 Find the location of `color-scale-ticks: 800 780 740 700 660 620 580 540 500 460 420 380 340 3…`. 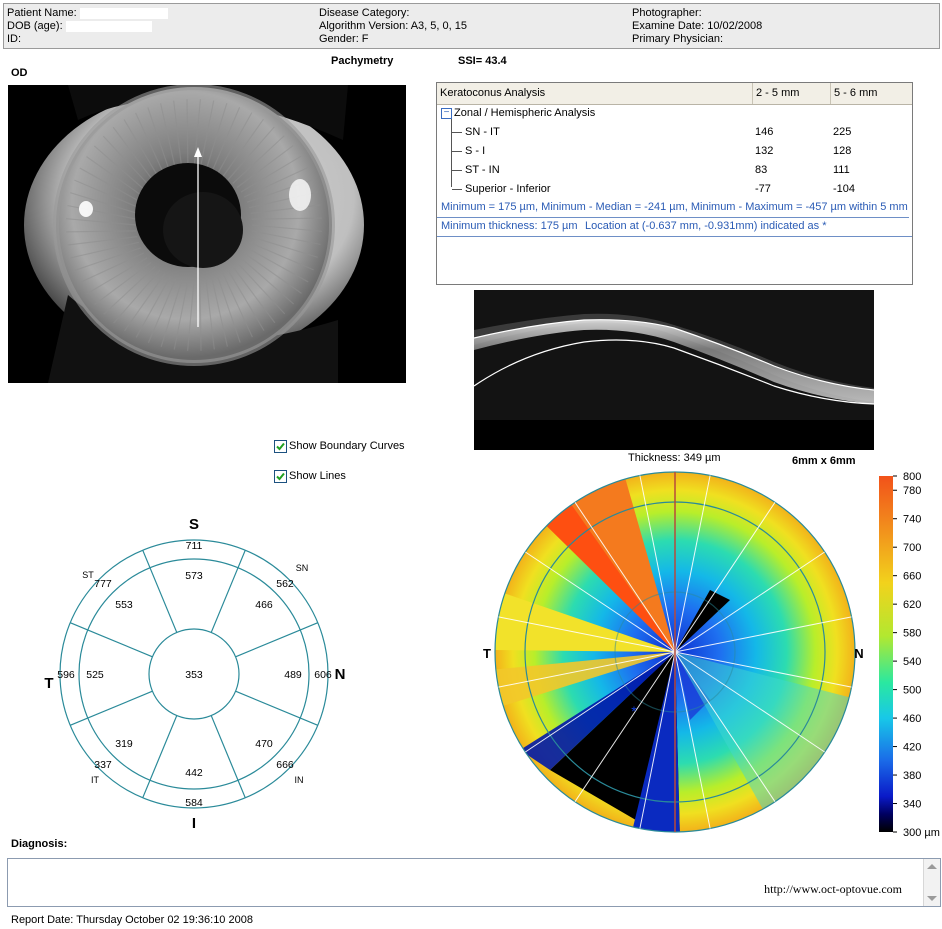

color-scale-ticks: 800 780 740 700 660 620 580 540 500 460 420 380 340 3… is located at coordinates (916, 655).